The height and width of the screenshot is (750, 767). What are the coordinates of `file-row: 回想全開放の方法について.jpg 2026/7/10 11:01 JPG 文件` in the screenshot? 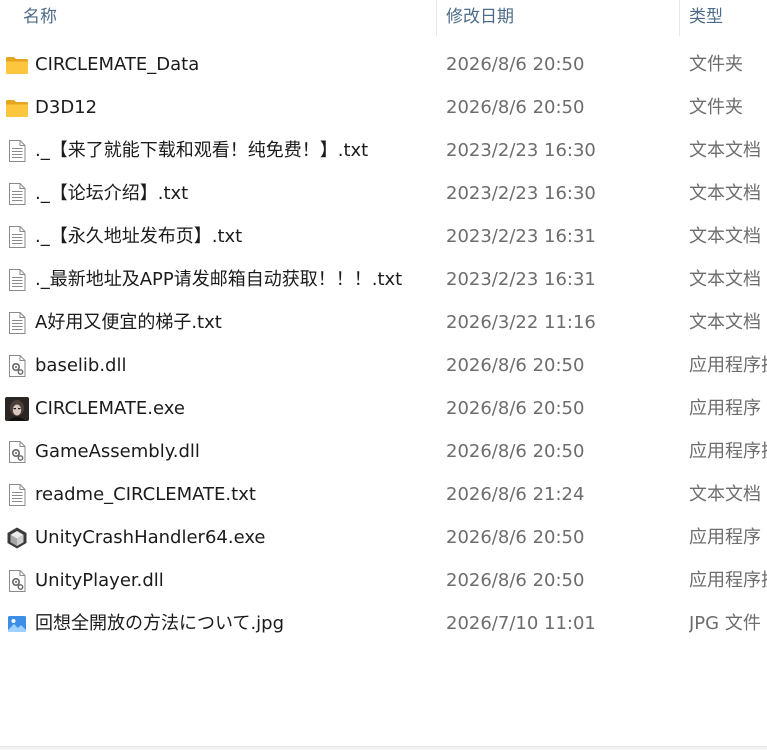 It's located at (383, 623).